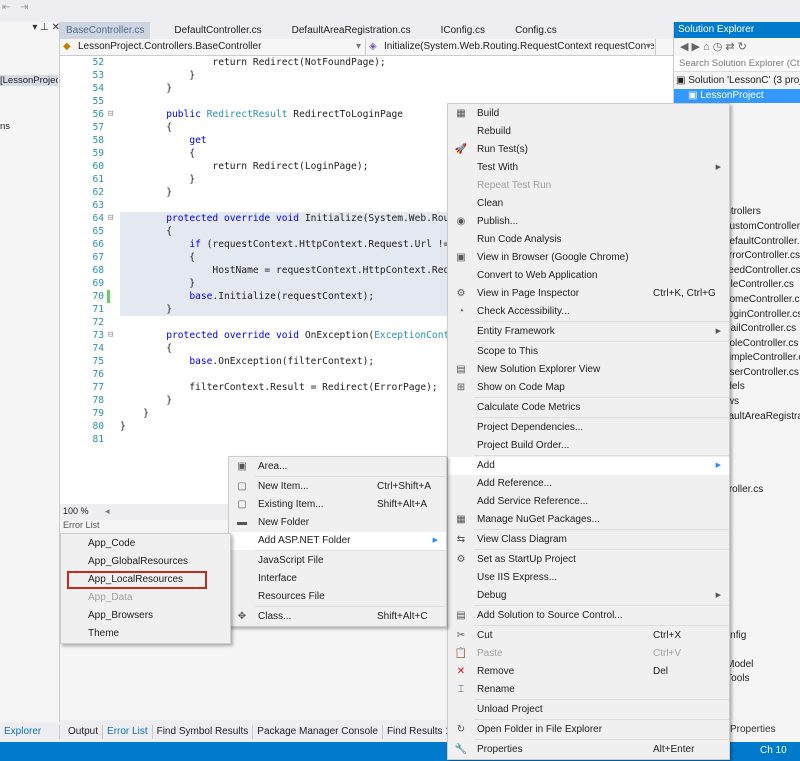 This screenshot has width=800, height=761. I want to click on menu-item-set-as-startup-project: ⚙ Set as StartUp Project, so click(588, 560).